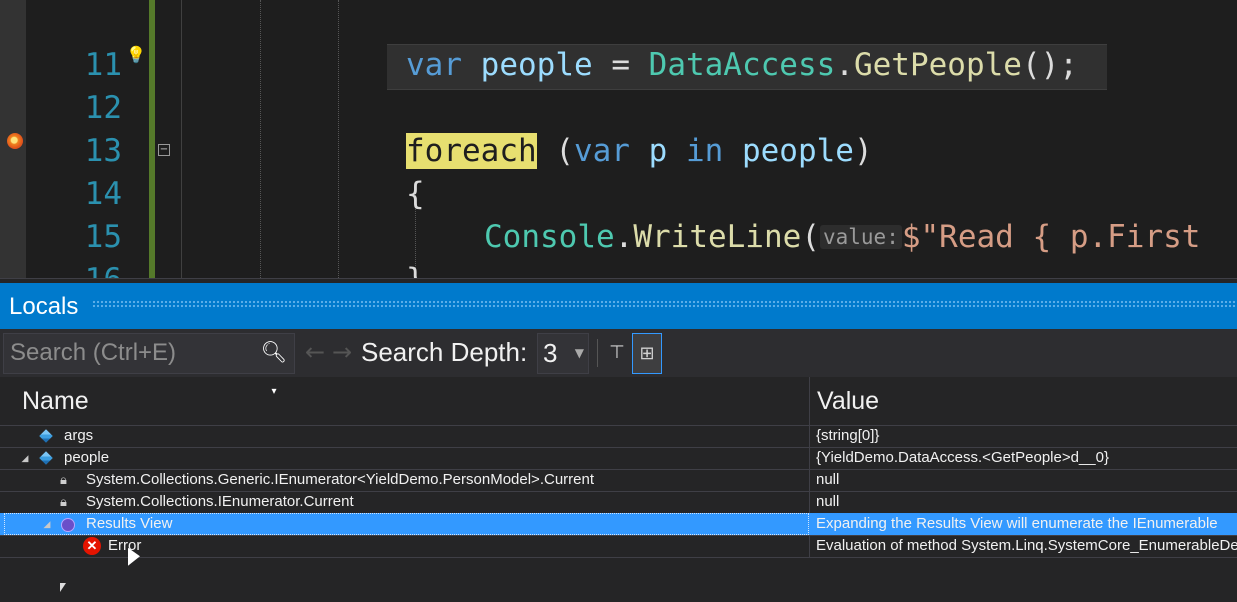 This screenshot has height=602, width=1237. What do you see at coordinates (550, 353) in the screenshot?
I see `search-depth-value: 3` at bounding box center [550, 353].